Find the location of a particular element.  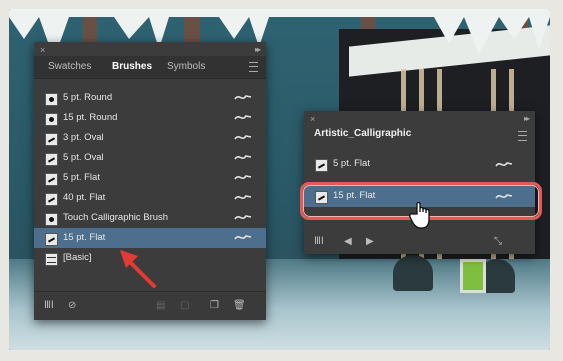

library-bottom-bar: ⅢⅠ ◀ ▶ ⤡ is located at coordinates (419, 243).